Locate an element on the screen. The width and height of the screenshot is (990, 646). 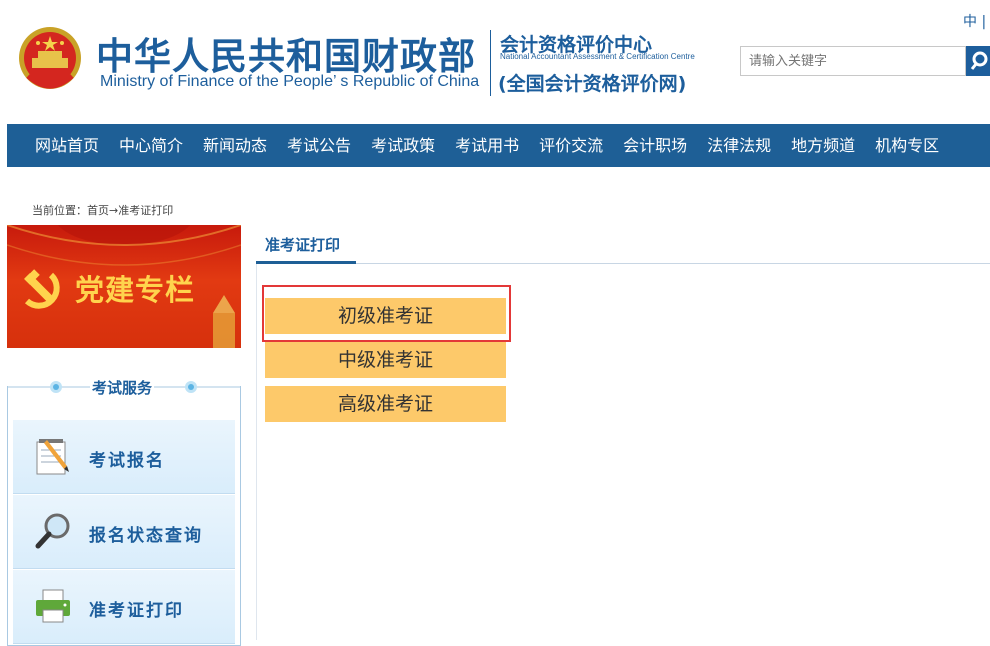
magnifier-icon is located at coordinates (52, 531).